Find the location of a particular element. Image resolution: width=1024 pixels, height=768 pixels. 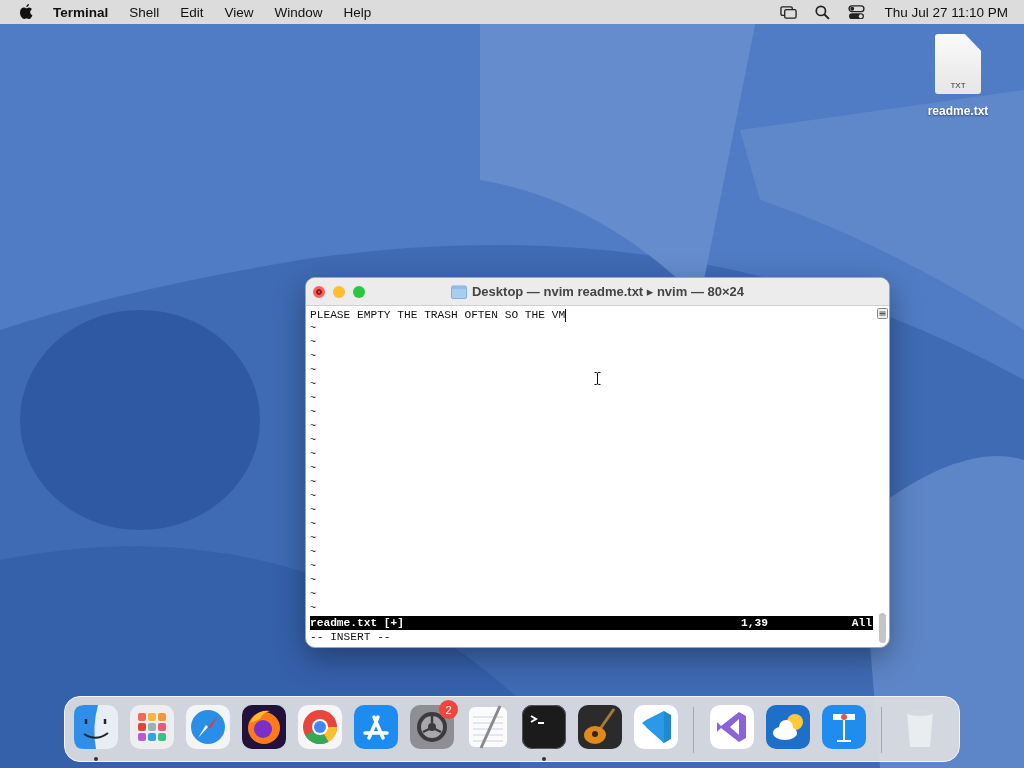

control-center-icon is located at coordinates (857, 12).